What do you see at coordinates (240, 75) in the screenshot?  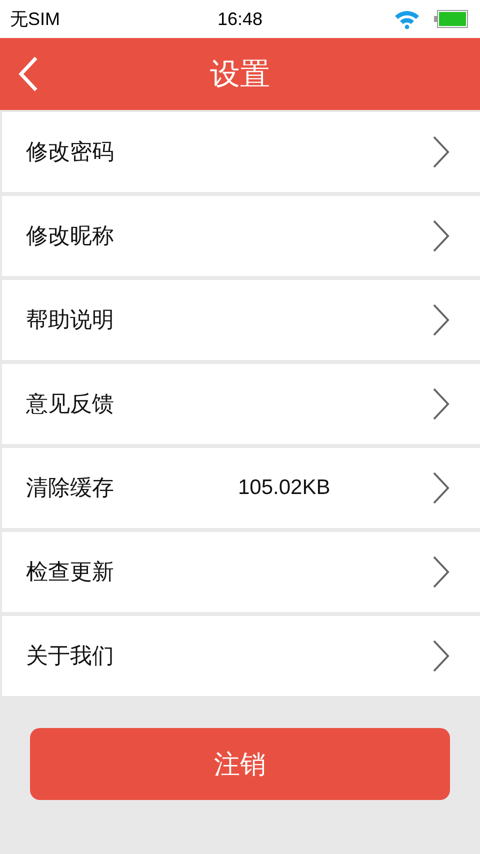 I see `page-title: 设置` at bounding box center [240, 75].